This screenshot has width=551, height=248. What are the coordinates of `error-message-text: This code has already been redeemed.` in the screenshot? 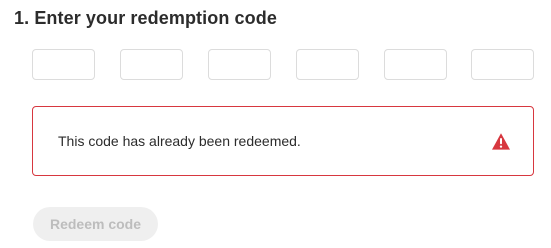 It's located at (179, 141).